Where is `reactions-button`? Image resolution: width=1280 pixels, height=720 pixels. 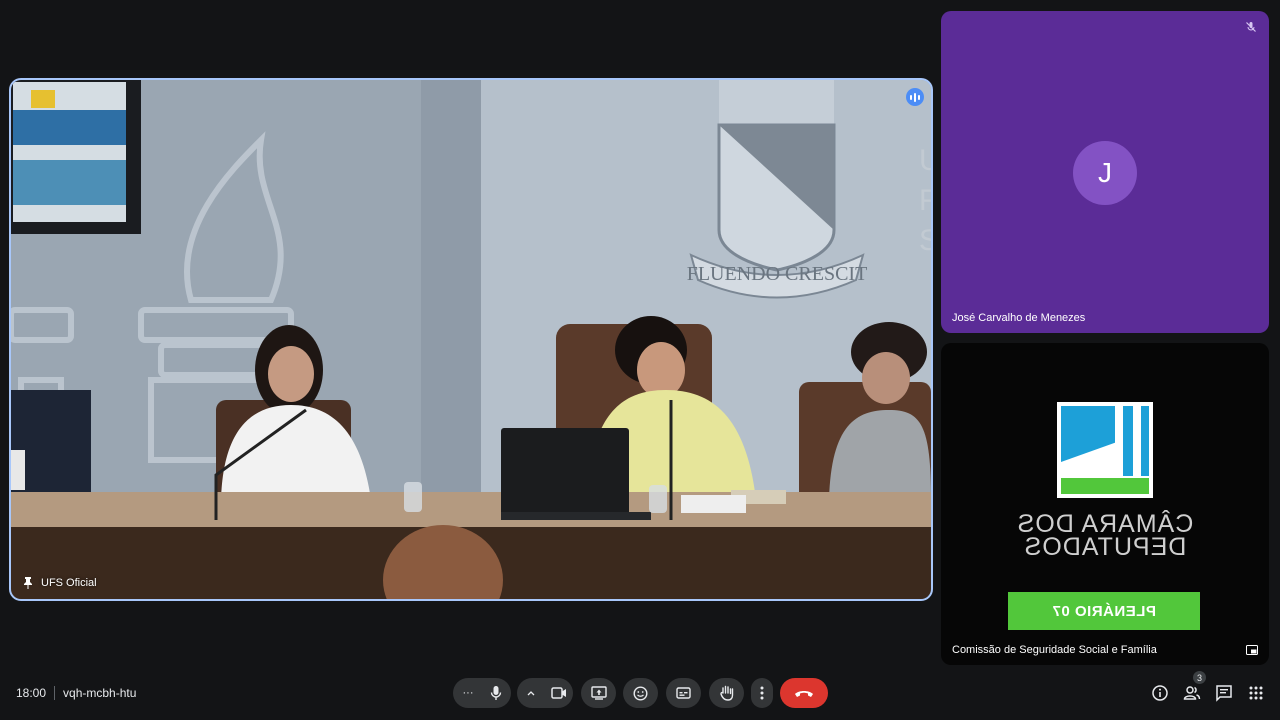
reactions-button is located at coordinates (640, 693).